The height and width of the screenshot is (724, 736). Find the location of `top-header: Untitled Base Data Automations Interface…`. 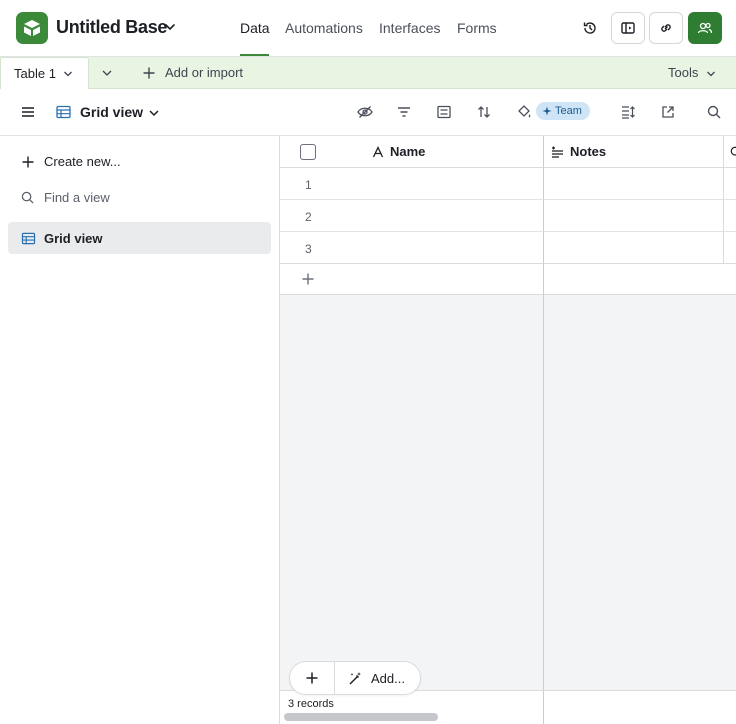

top-header: Untitled Base Data Automations Interface… is located at coordinates (368, 28).